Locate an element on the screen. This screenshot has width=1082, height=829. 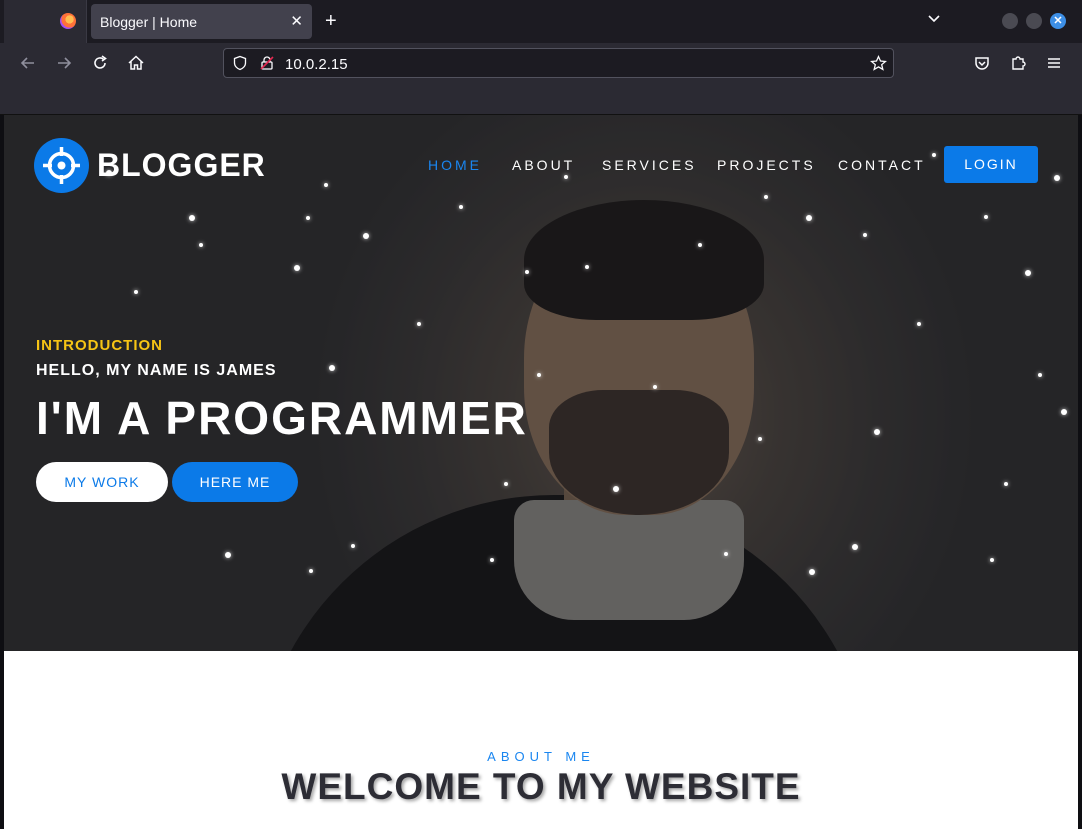
brand-name: BLOGGER is located at coordinates (181, 165).